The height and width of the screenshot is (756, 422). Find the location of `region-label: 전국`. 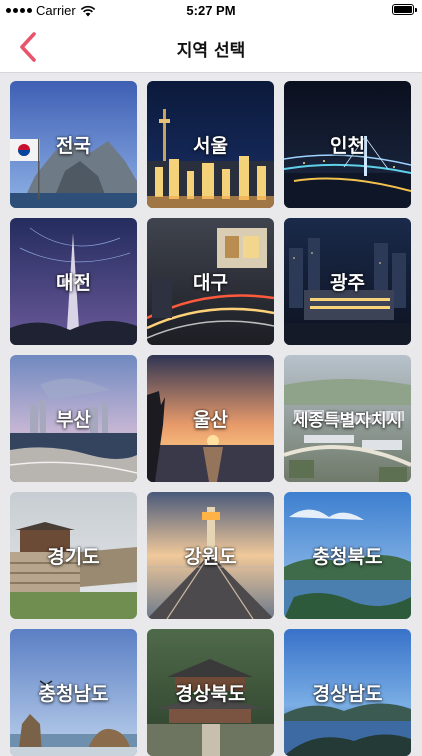

region-label: 전국 is located at coordinates (73, 146).